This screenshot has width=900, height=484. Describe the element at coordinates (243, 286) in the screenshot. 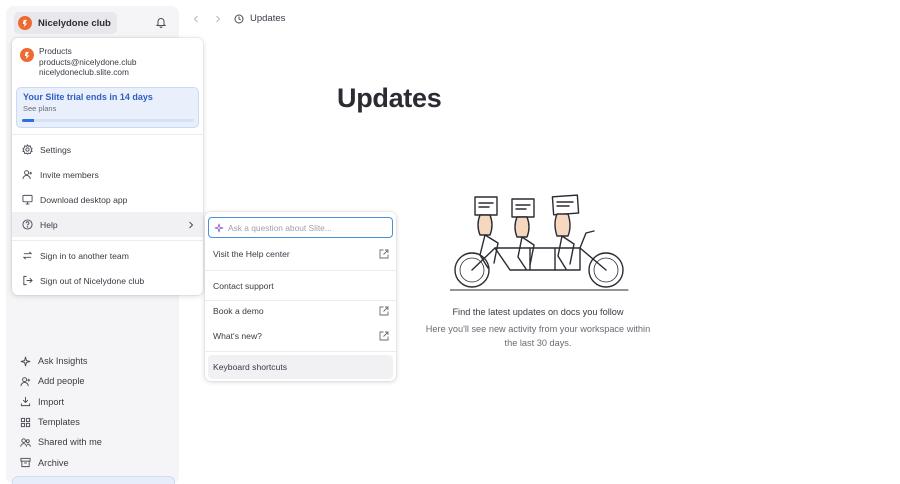

I see `help-item-label: Contact support` at that location.